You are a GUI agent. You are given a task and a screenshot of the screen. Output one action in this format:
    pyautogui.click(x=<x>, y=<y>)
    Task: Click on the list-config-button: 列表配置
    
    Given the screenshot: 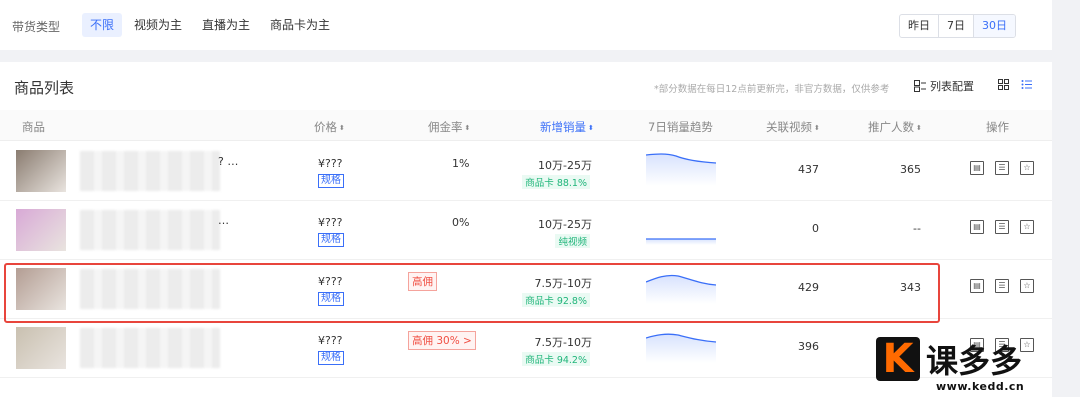 What is the action you would take?
    pyautogui.click(x=944, y=86)
    